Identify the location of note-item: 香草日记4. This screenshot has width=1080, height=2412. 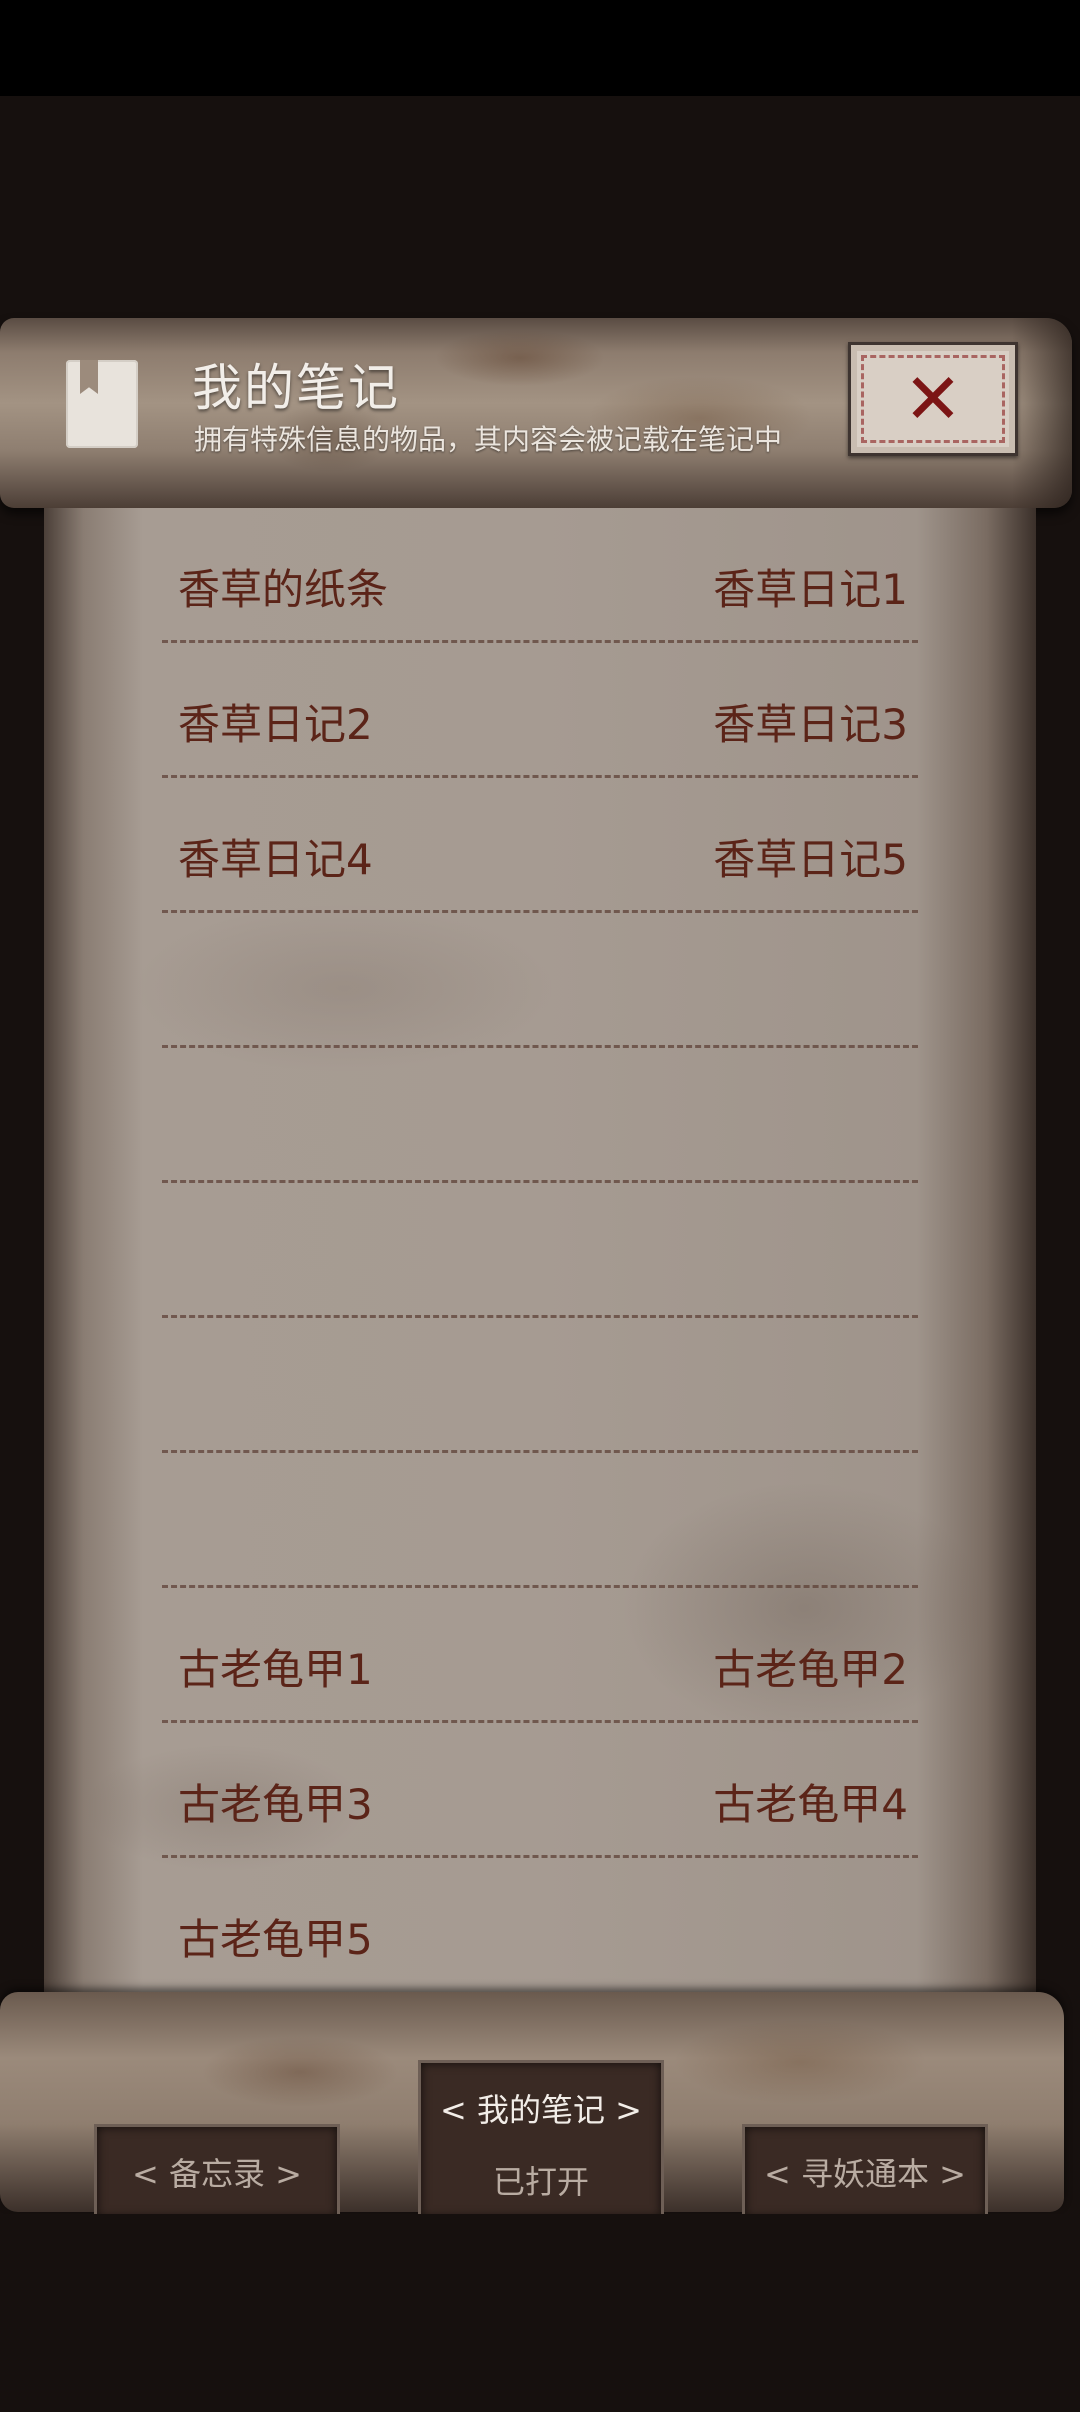
(275, 856).